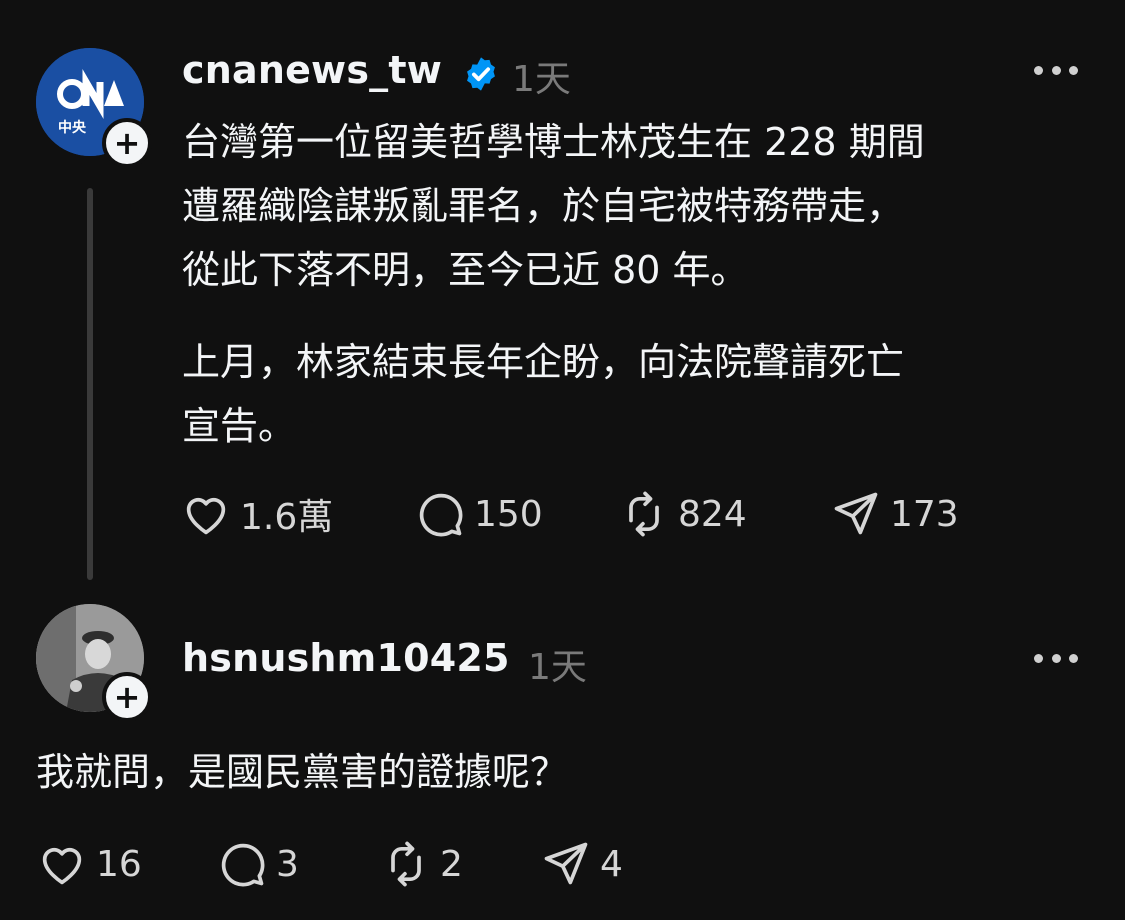 The image size is (1125, 920). Describe the element at coordinates (481, 74) in the screenshot. I see `verified-icon` at that location.